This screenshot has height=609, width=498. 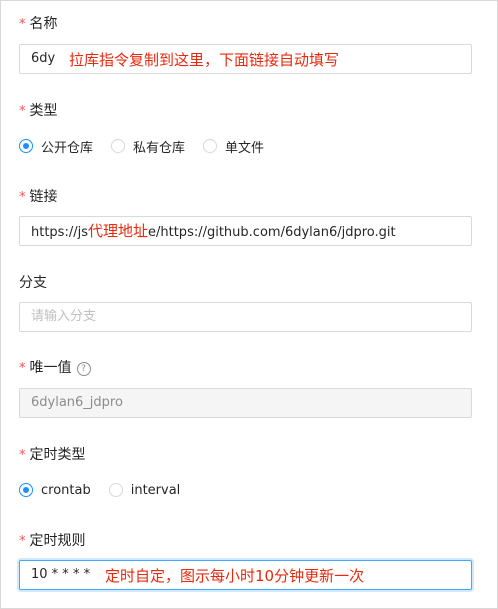 I want to click on link-value-prefix: https://js, so click(x=59, y=232).